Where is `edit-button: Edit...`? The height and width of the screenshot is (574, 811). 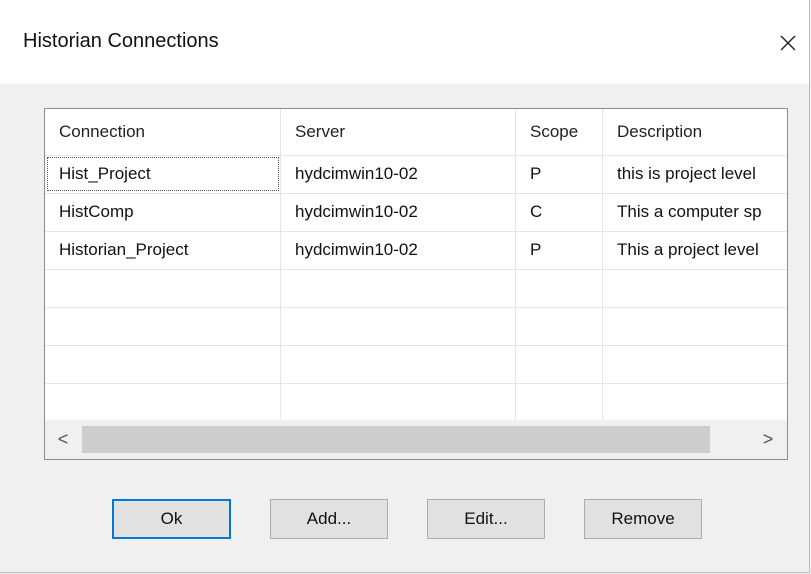
edit-button: Edit... is located at coordinates (486, 519).